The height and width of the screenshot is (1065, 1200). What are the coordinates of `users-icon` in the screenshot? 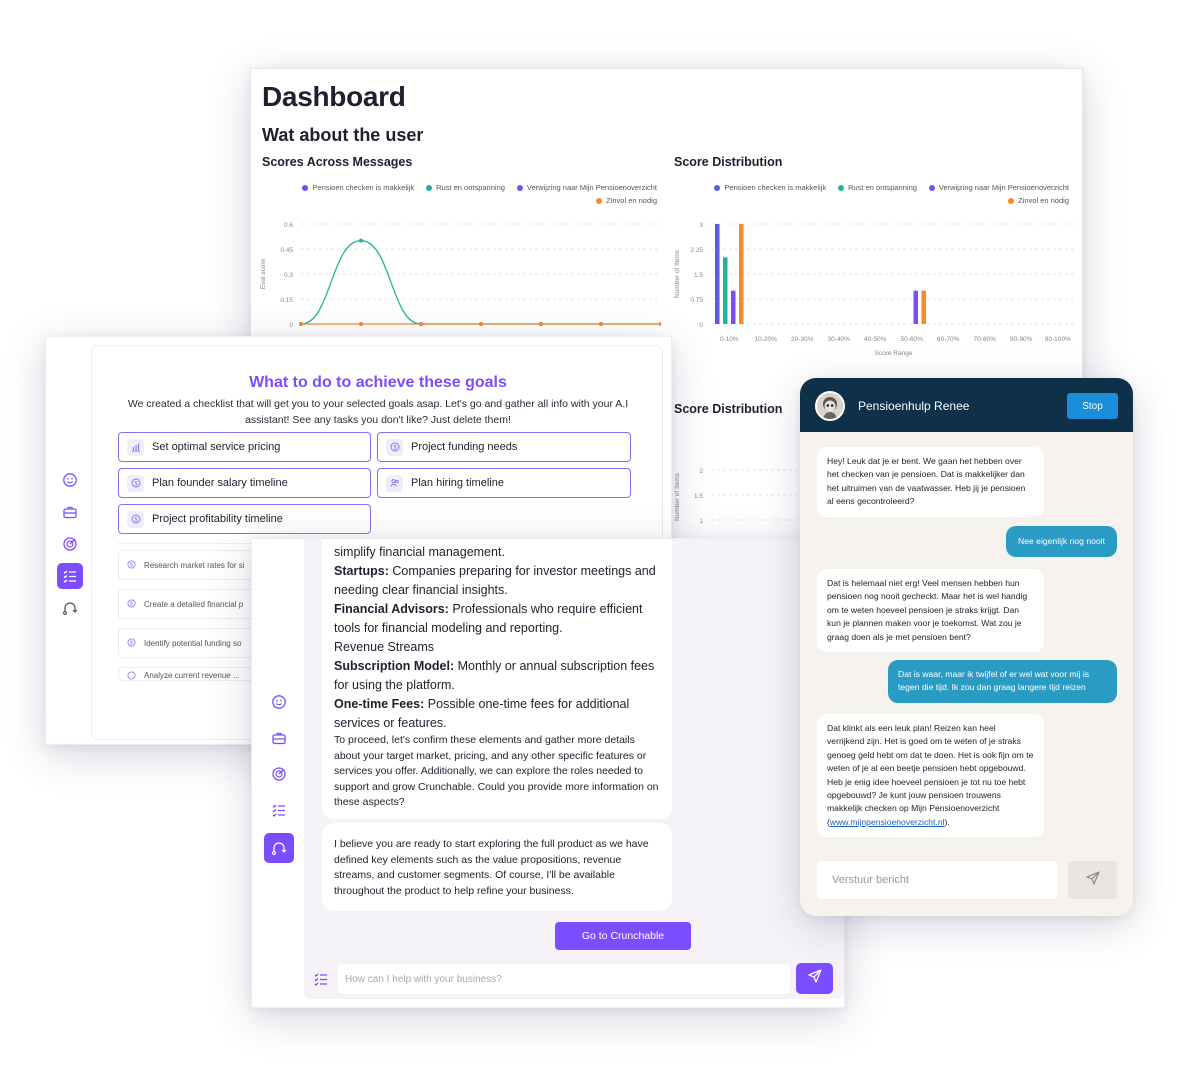 It's located at (394, 483).